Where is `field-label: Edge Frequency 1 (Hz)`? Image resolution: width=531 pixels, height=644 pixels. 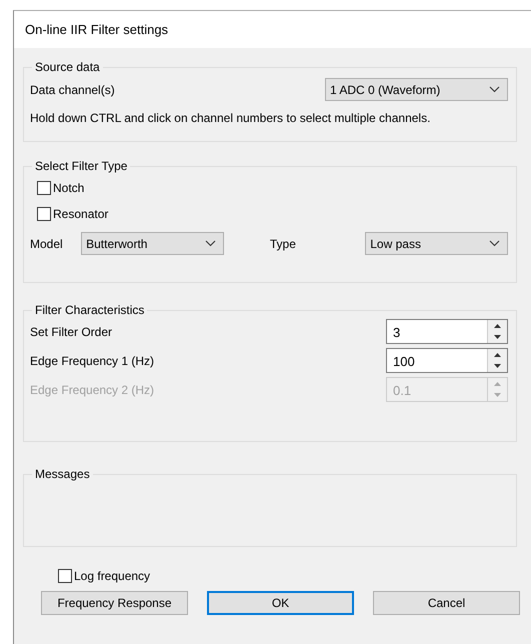 field-label: Edge Frequency 1 (Hz) is located at coordinates (92, 361).